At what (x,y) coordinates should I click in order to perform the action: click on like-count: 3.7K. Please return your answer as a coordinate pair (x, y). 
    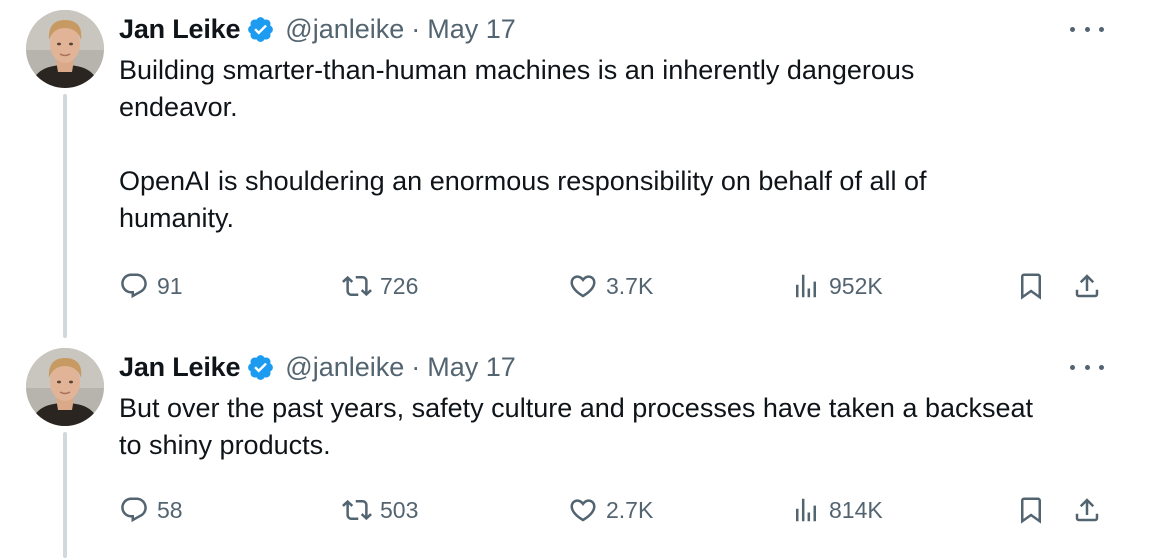
    Looking at the image, I should click on (630, 285).